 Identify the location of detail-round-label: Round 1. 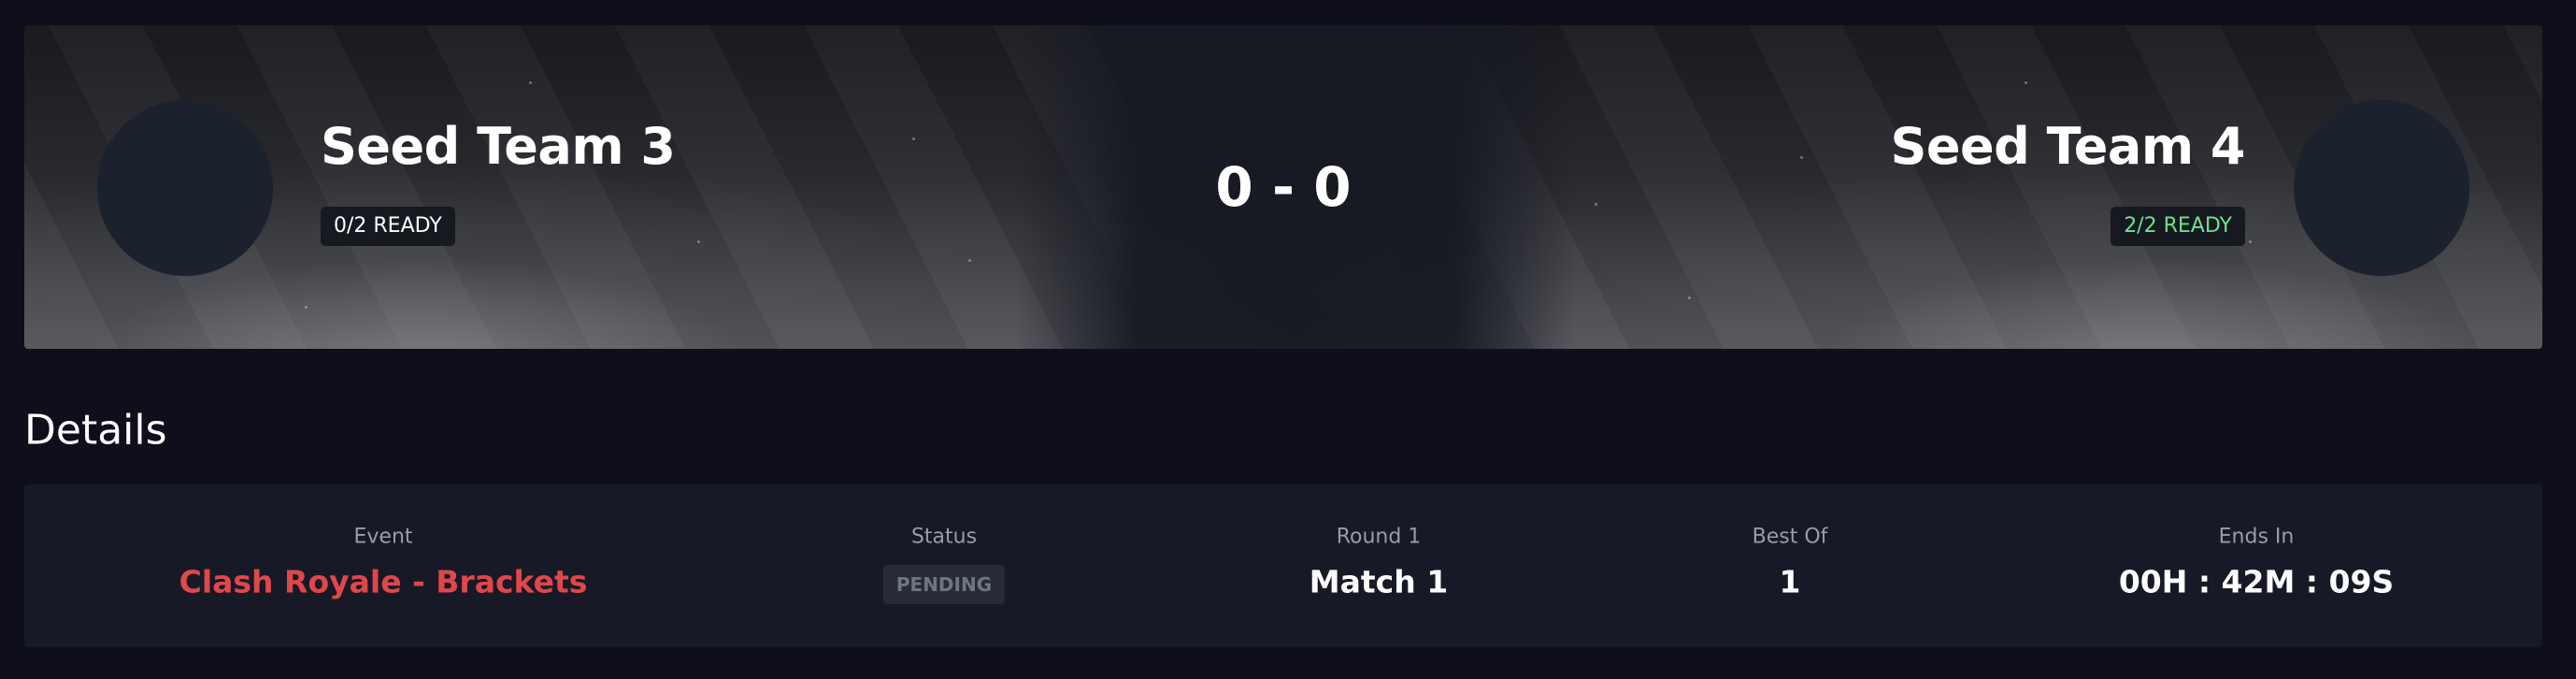
(1379, 537).